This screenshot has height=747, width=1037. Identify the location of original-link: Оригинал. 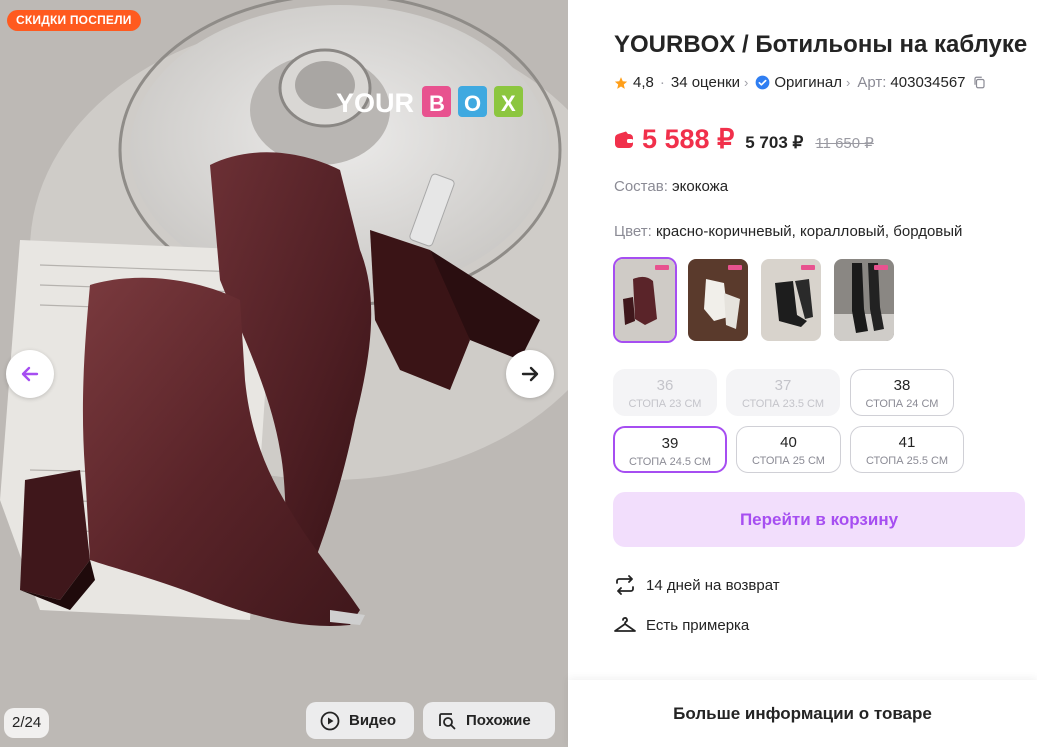
(808, 82).